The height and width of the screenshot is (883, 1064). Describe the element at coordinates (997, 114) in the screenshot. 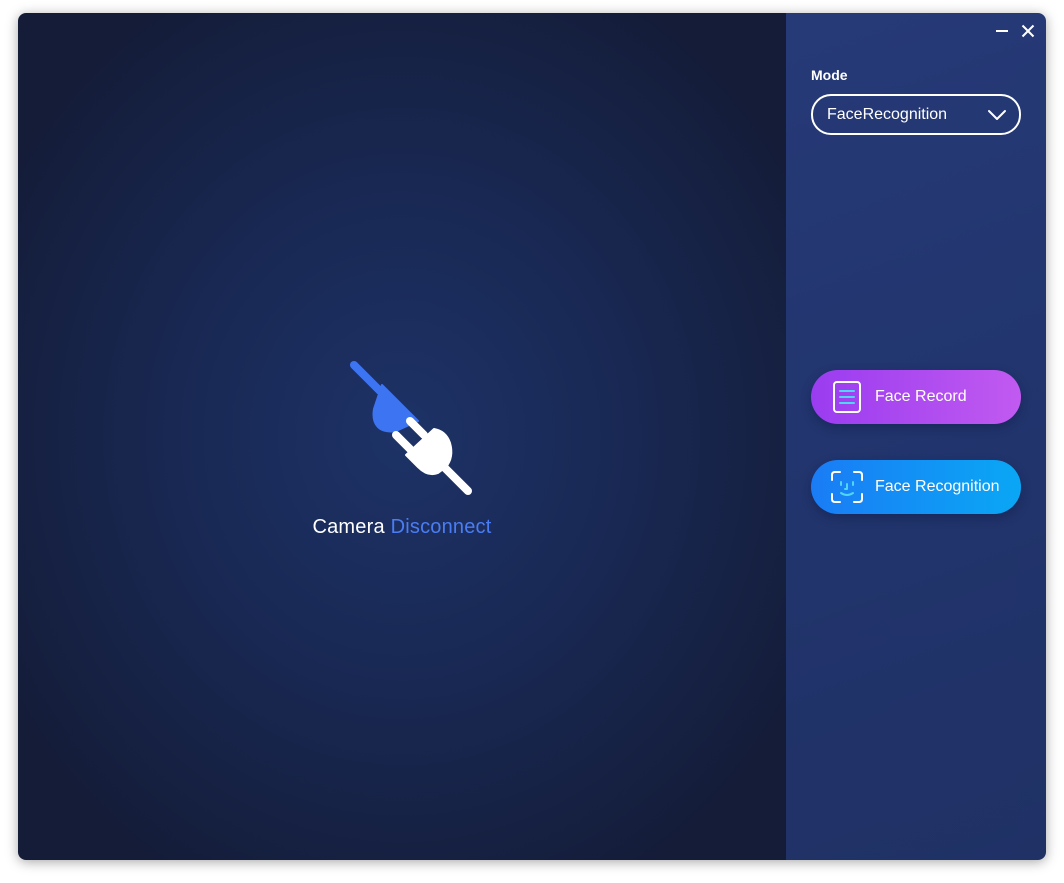

I see `chevron-down-icon` at that location.